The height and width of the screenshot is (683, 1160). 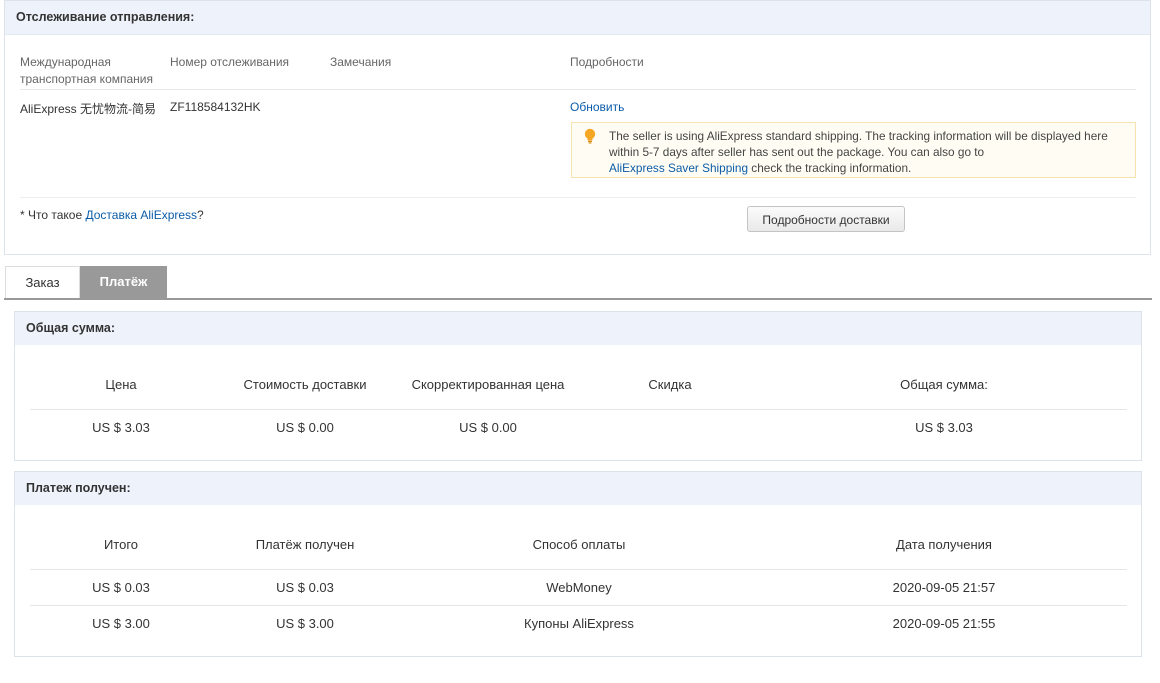 I want to click on col-tracking-number: Номер отслеживания, so click(x=230, y=62).